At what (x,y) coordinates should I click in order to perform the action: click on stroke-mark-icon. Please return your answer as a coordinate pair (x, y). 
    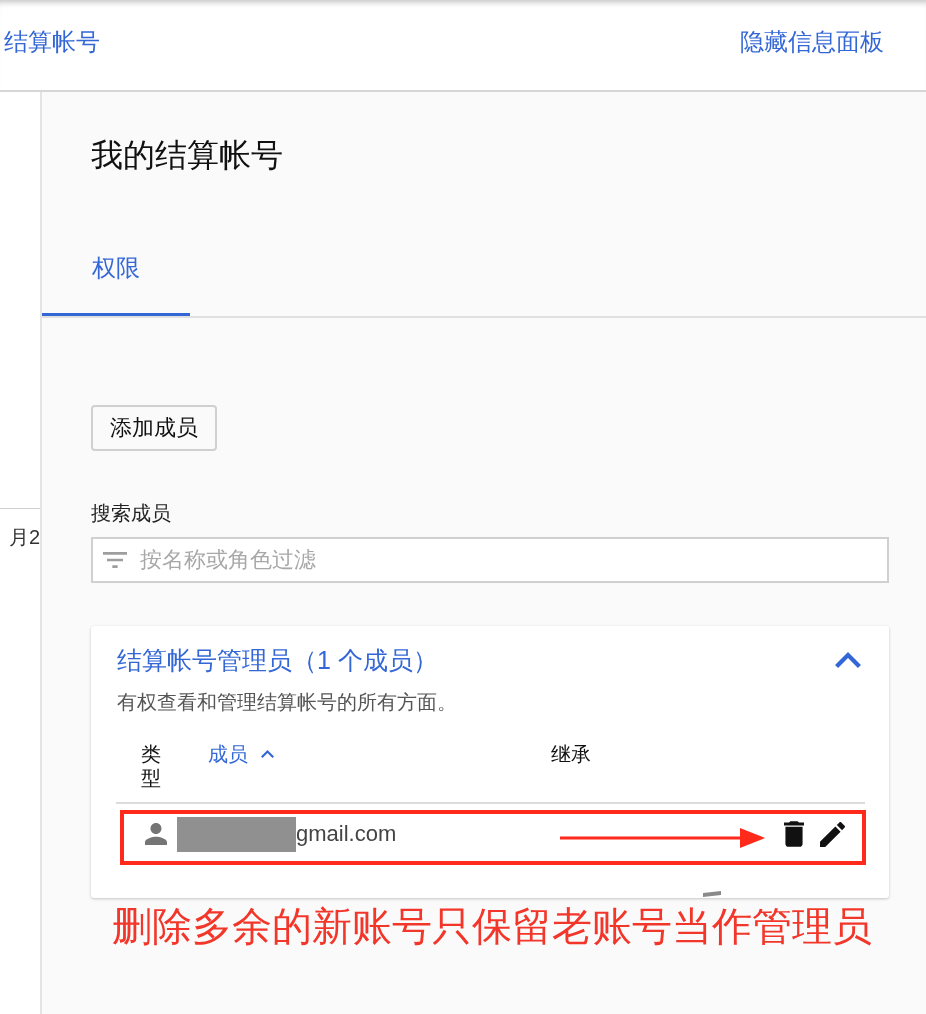
    Looking at the image, I should click on (712, 894).